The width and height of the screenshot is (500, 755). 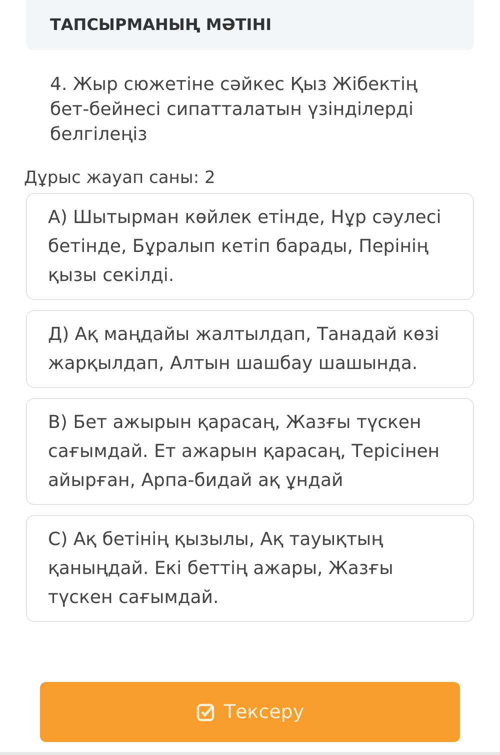 I want to click on answer-option: В) Бет ажырын қарасаң, Жазғы түскен сағымдай. Ет ажарын қарасаң, Терісінен айырған, Арпа-бидай ақ ұндай, so click(x=250, y=451).